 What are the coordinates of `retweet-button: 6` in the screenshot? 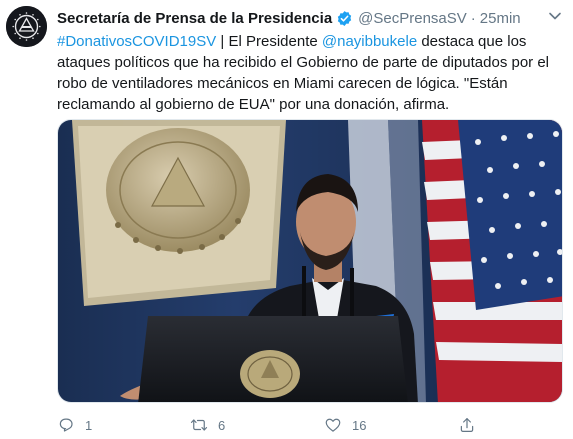 It's located at (207, 425).